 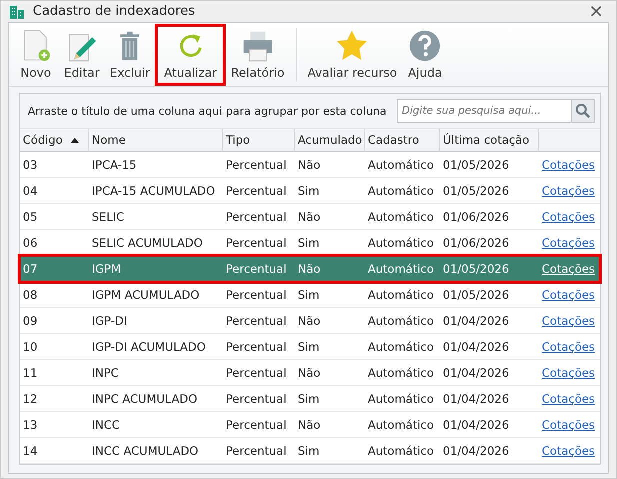 I want to click on toolbar-button: Relatório, so click(x=258, y=55).